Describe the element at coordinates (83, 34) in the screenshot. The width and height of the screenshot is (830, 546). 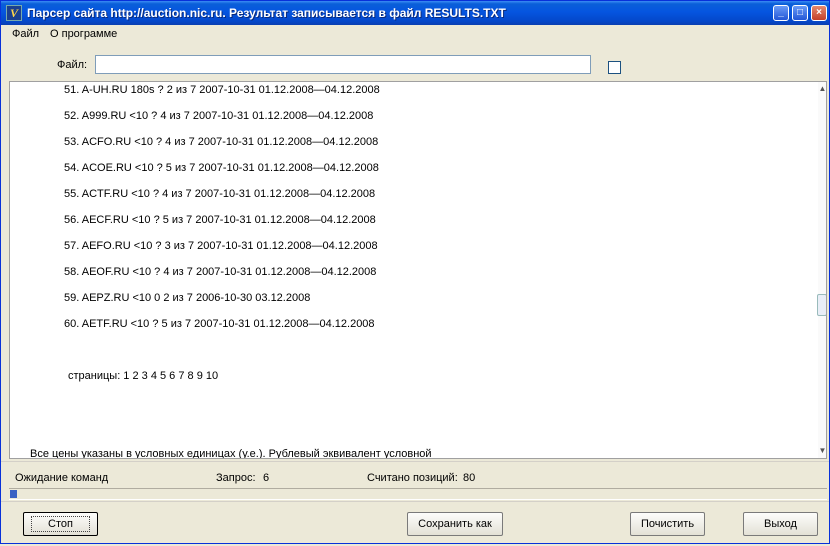
I see `menu-about: О программе` at that location.